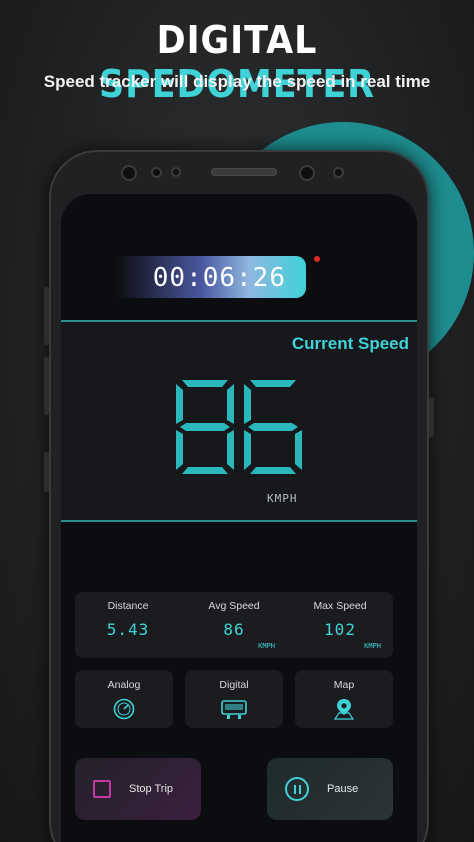  Describe the element at coordinates (237, 40) in the screenshot. I see `promo-title-part1: DIGITAL` at that location.